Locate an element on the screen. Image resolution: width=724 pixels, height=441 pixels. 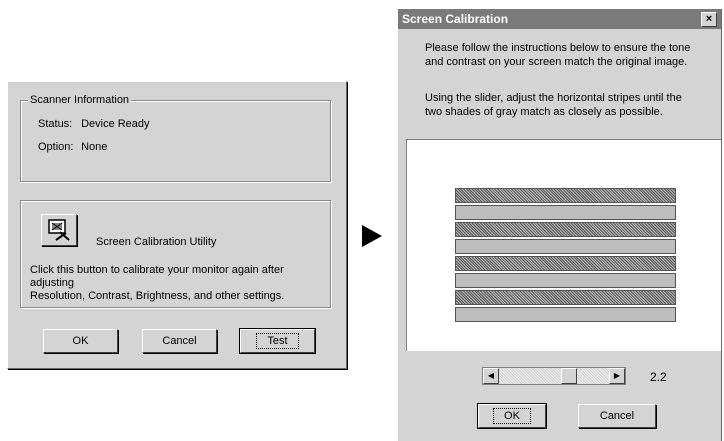
calibration-ok-label: OK is located at coordinates (512, 416).